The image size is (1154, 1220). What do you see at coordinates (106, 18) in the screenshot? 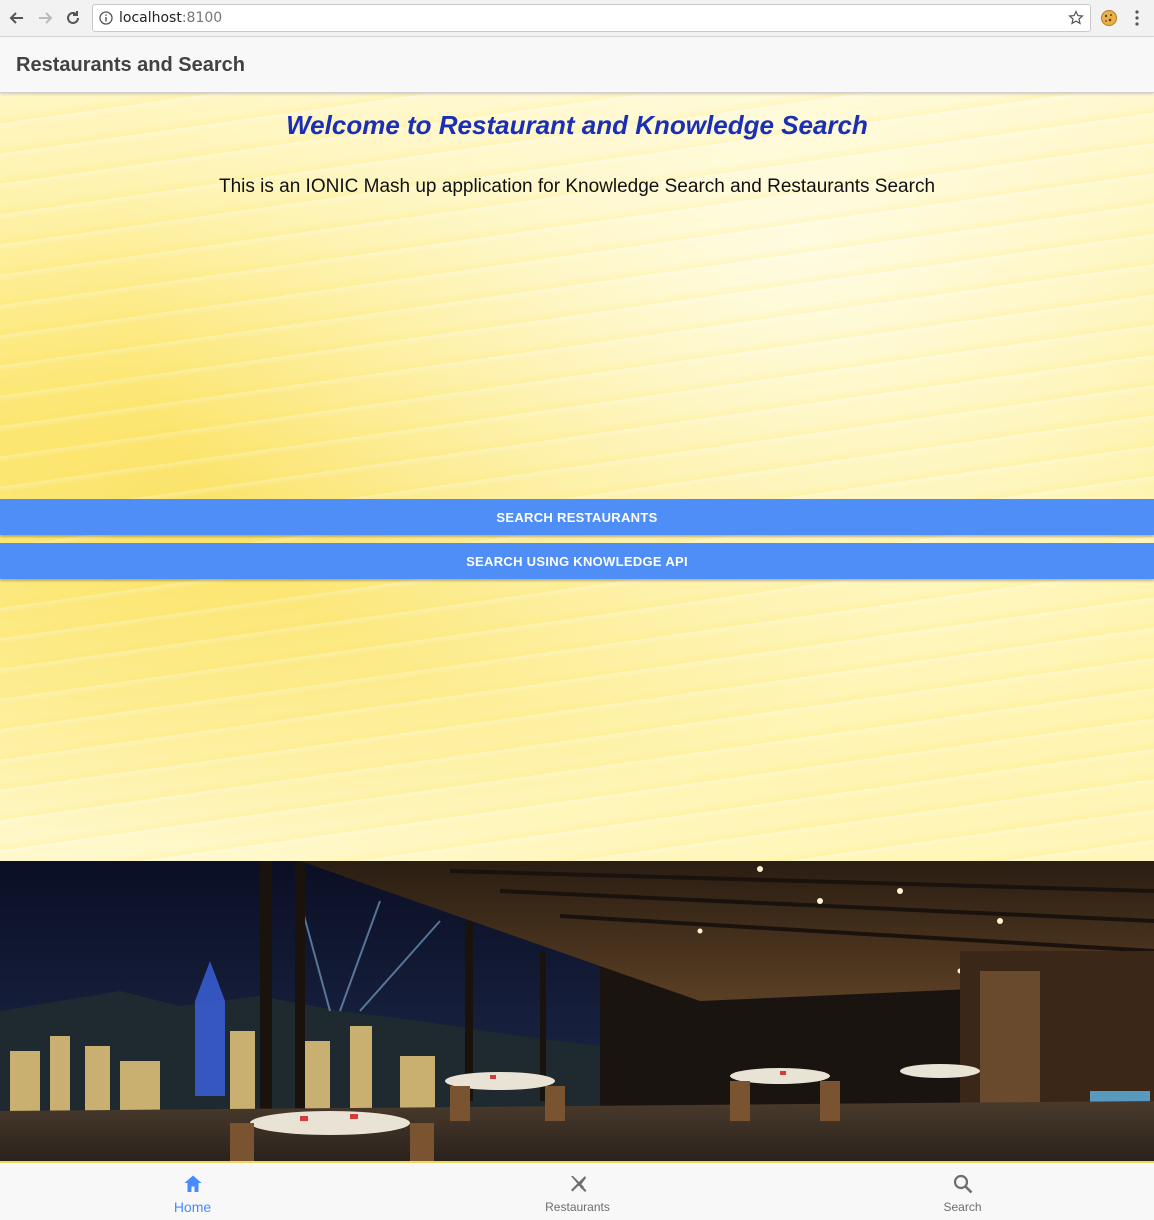
I see `info-icon` at bounding box center [106, 18].